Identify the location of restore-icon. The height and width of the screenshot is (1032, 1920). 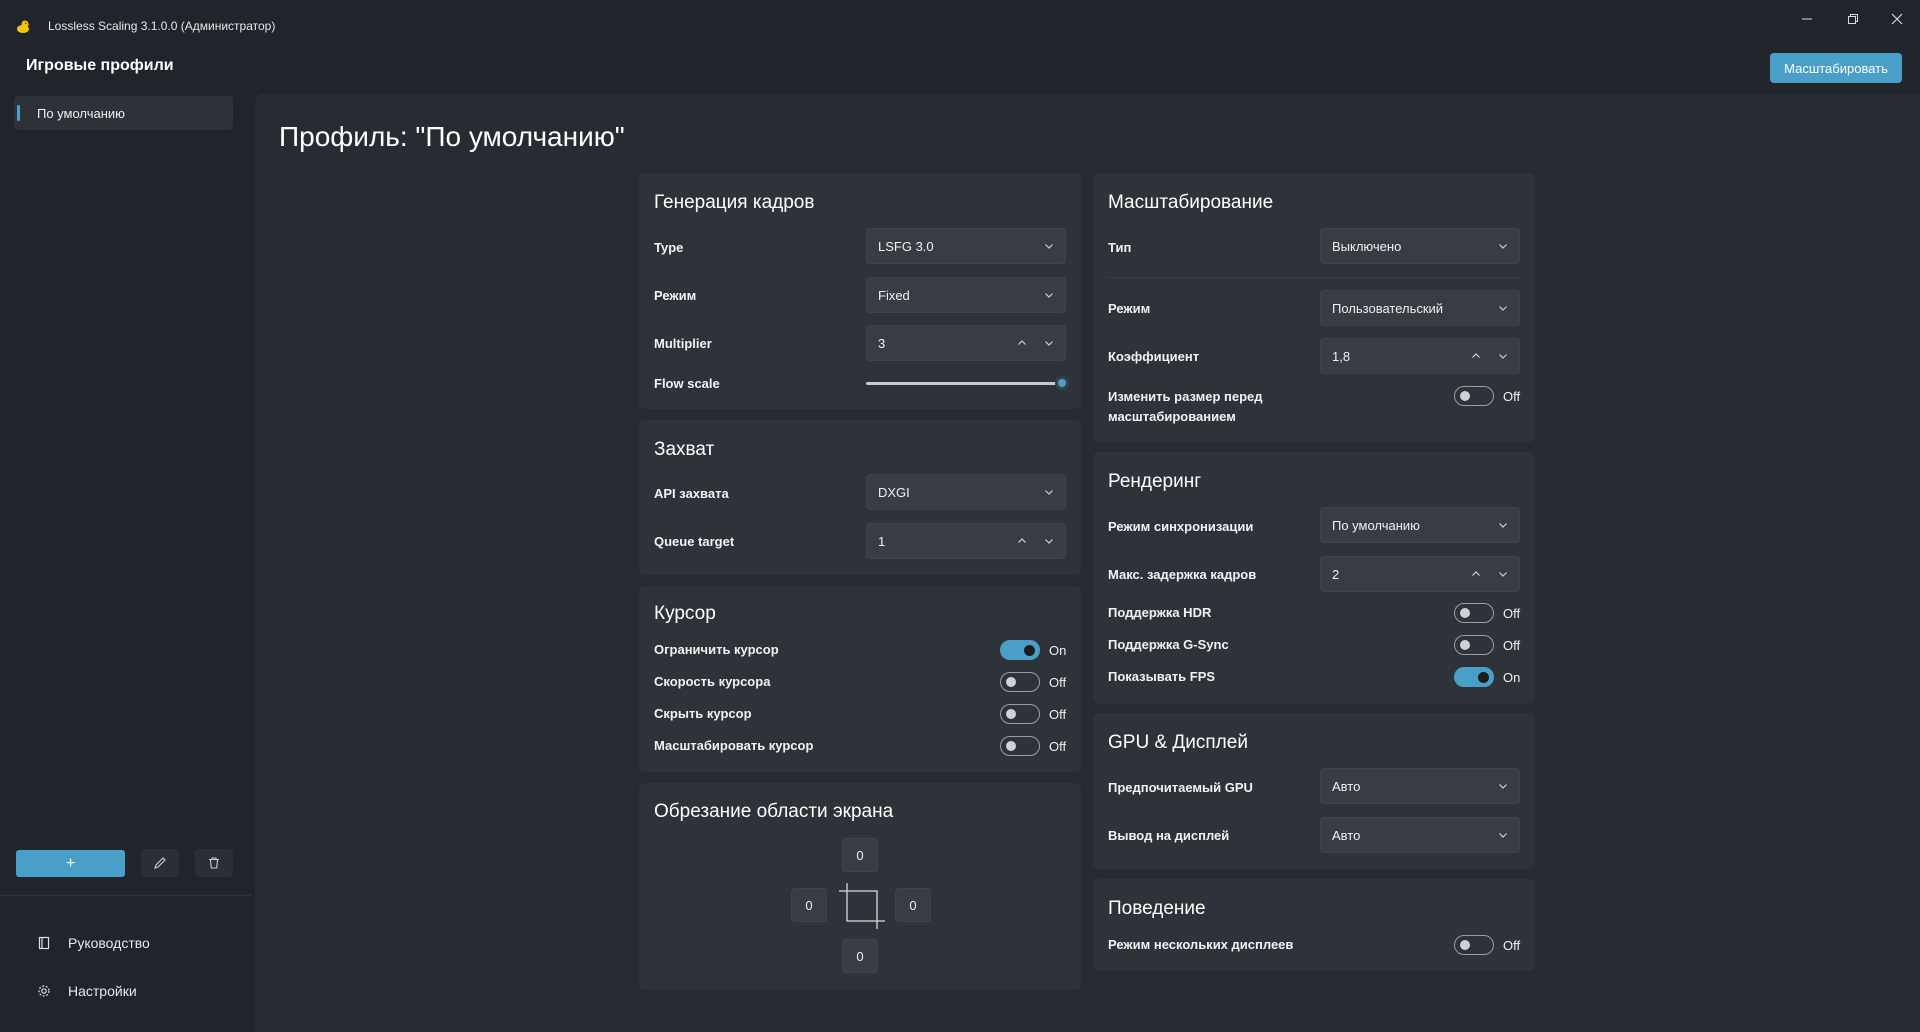
(1853, 20).